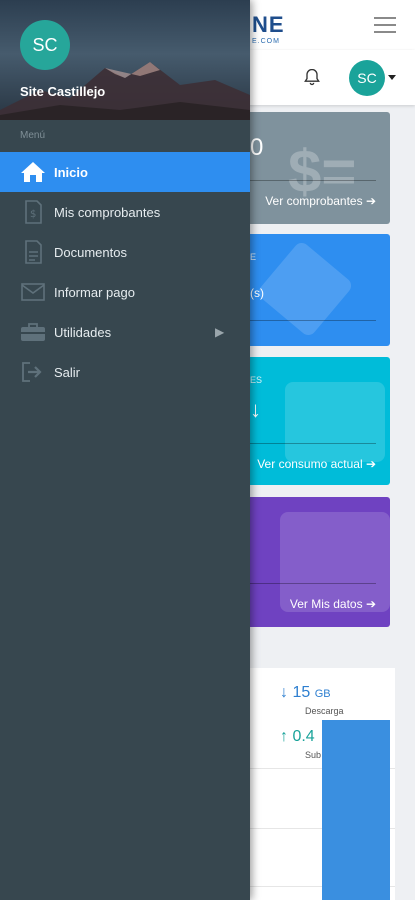 The image size is (415, 900). I want to click on profile-avatar: SC, so click(45, 45).